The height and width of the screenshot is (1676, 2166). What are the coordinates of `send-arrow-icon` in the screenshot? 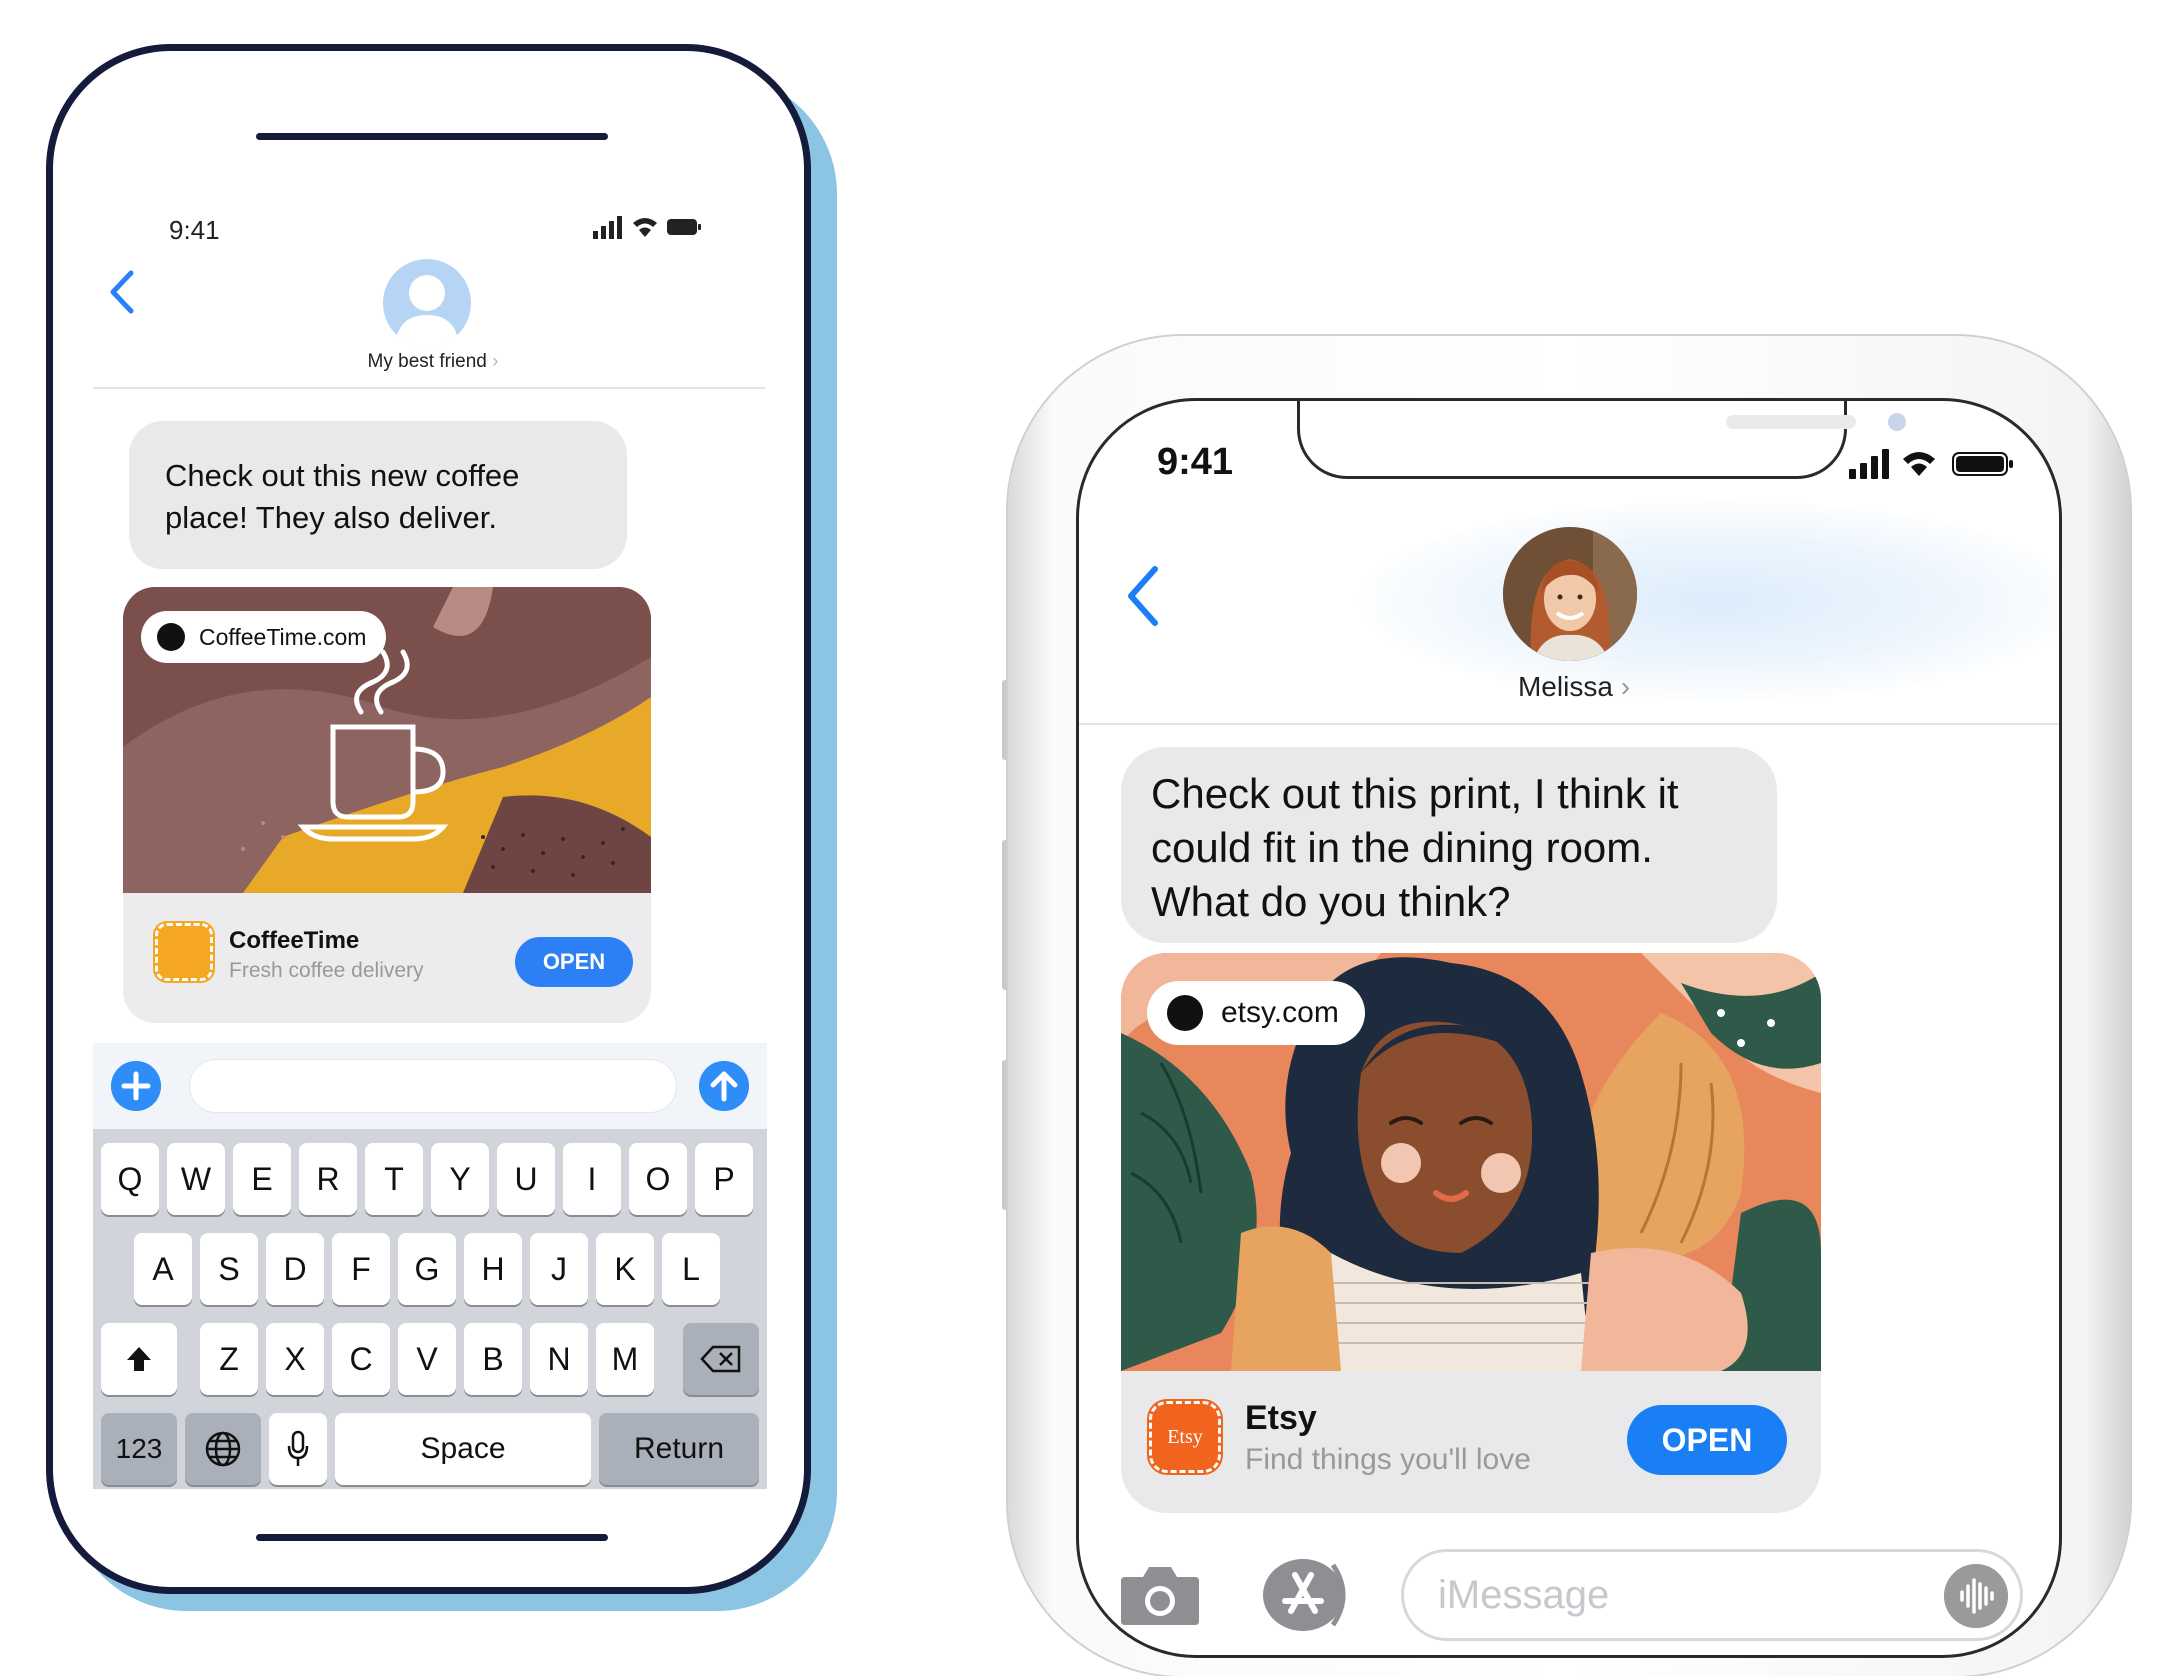 It's located at (724, 1086).